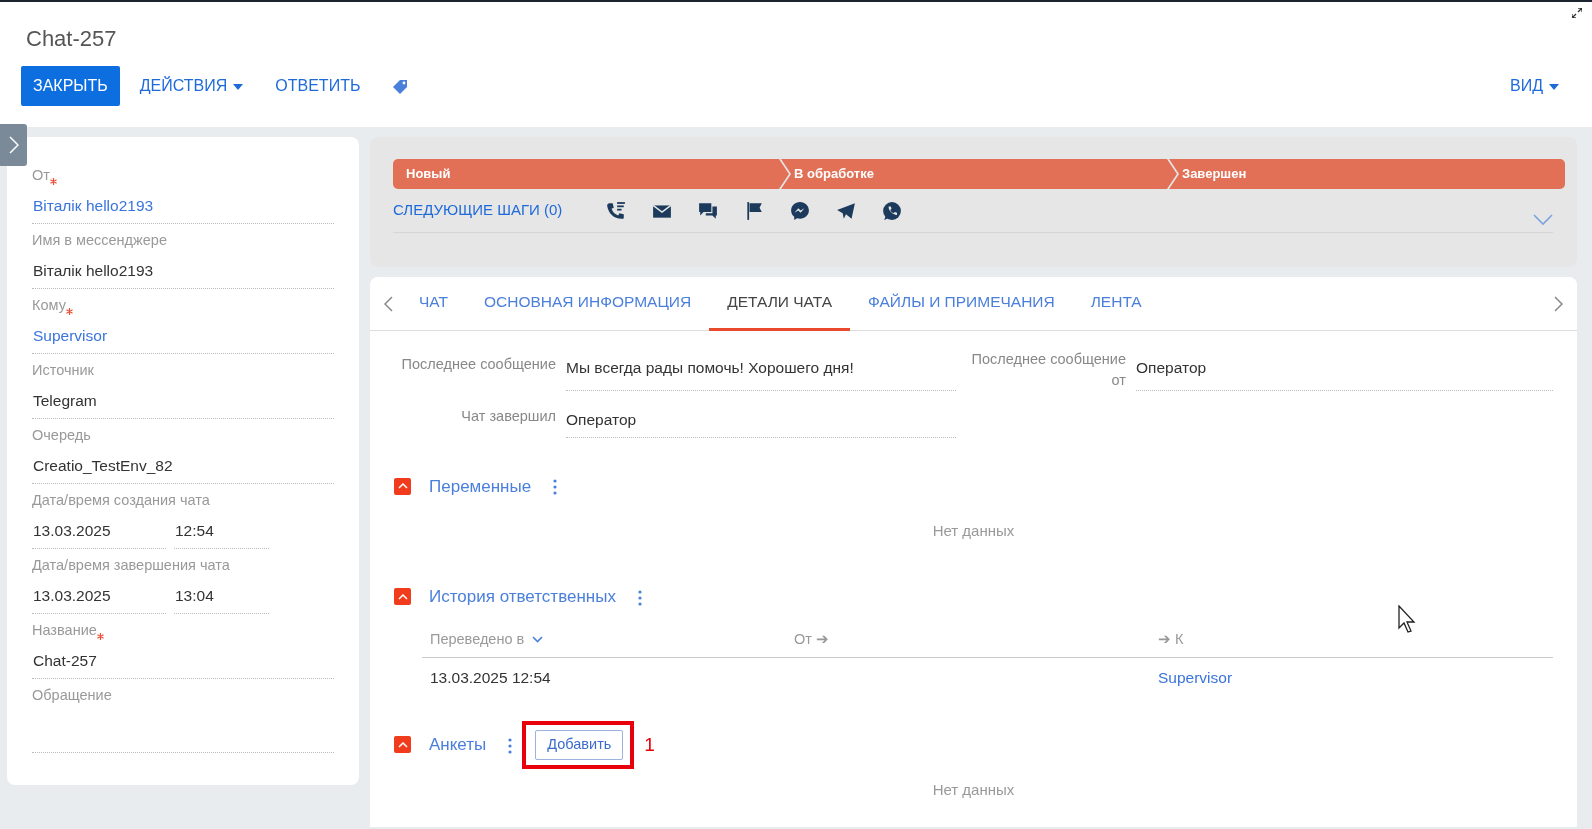  What do you see at coordinates (579, 744) in the screenshot?
I see `add-button: Добавить` at bounding box center [579, 744].